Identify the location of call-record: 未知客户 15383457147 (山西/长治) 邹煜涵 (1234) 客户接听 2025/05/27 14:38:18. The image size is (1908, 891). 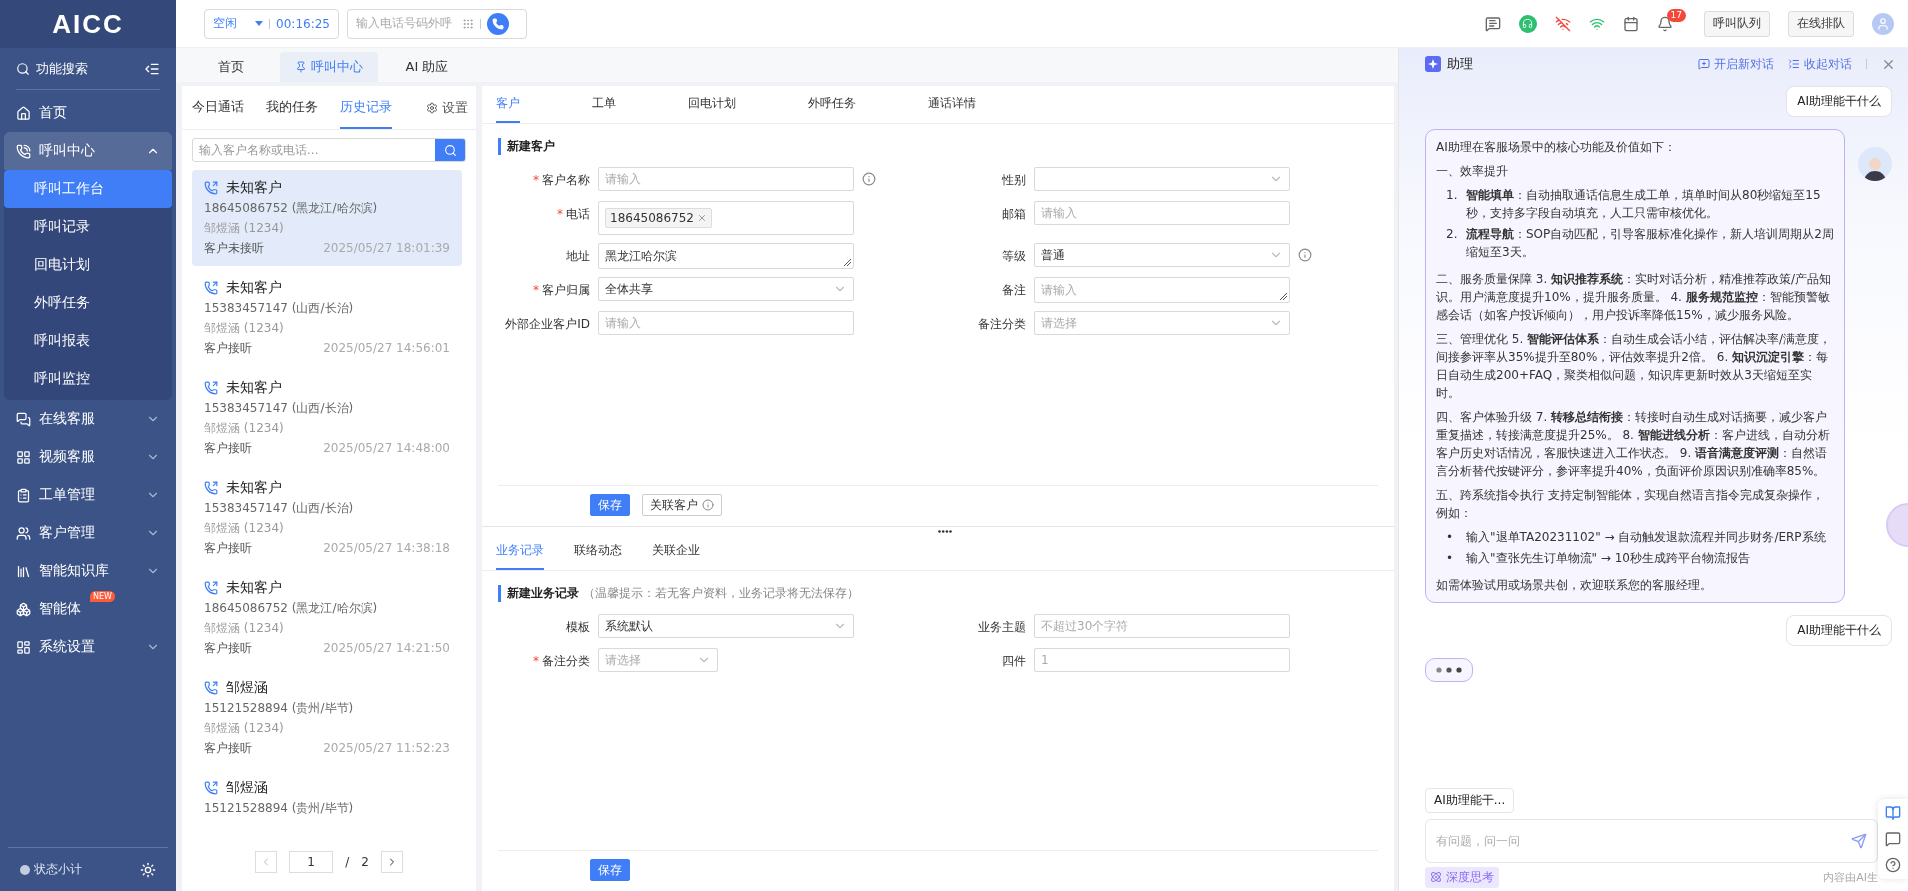
(327, 518).